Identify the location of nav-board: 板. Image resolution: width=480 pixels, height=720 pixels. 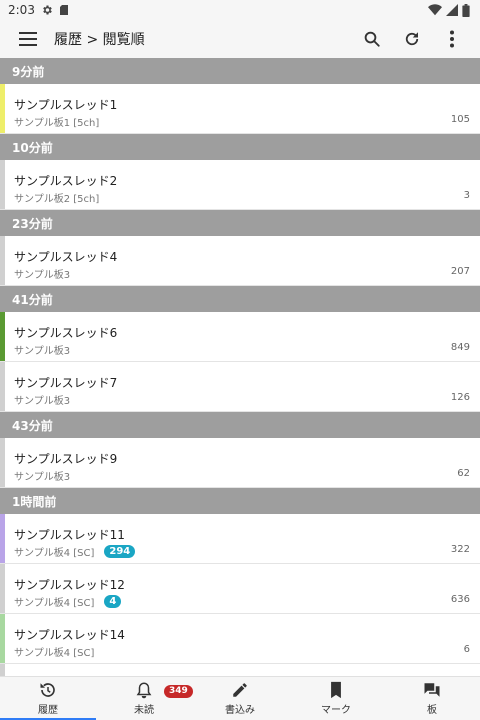
(432, 698).